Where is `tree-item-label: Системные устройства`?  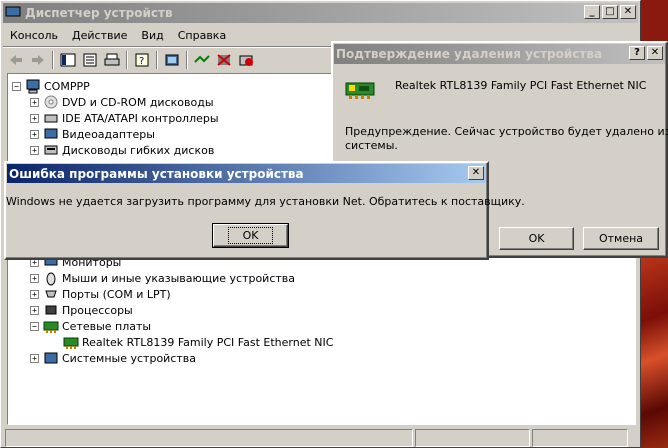 tree-item-label: Системные устройства is located at coordinates (129, 358).